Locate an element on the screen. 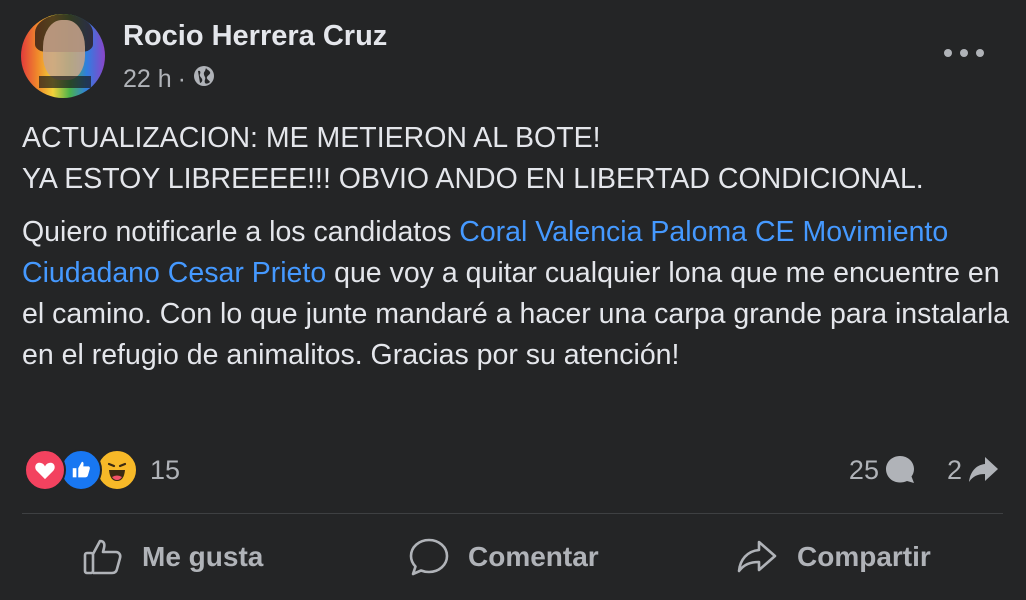  avatar-face is located at coordinates (64, 50).